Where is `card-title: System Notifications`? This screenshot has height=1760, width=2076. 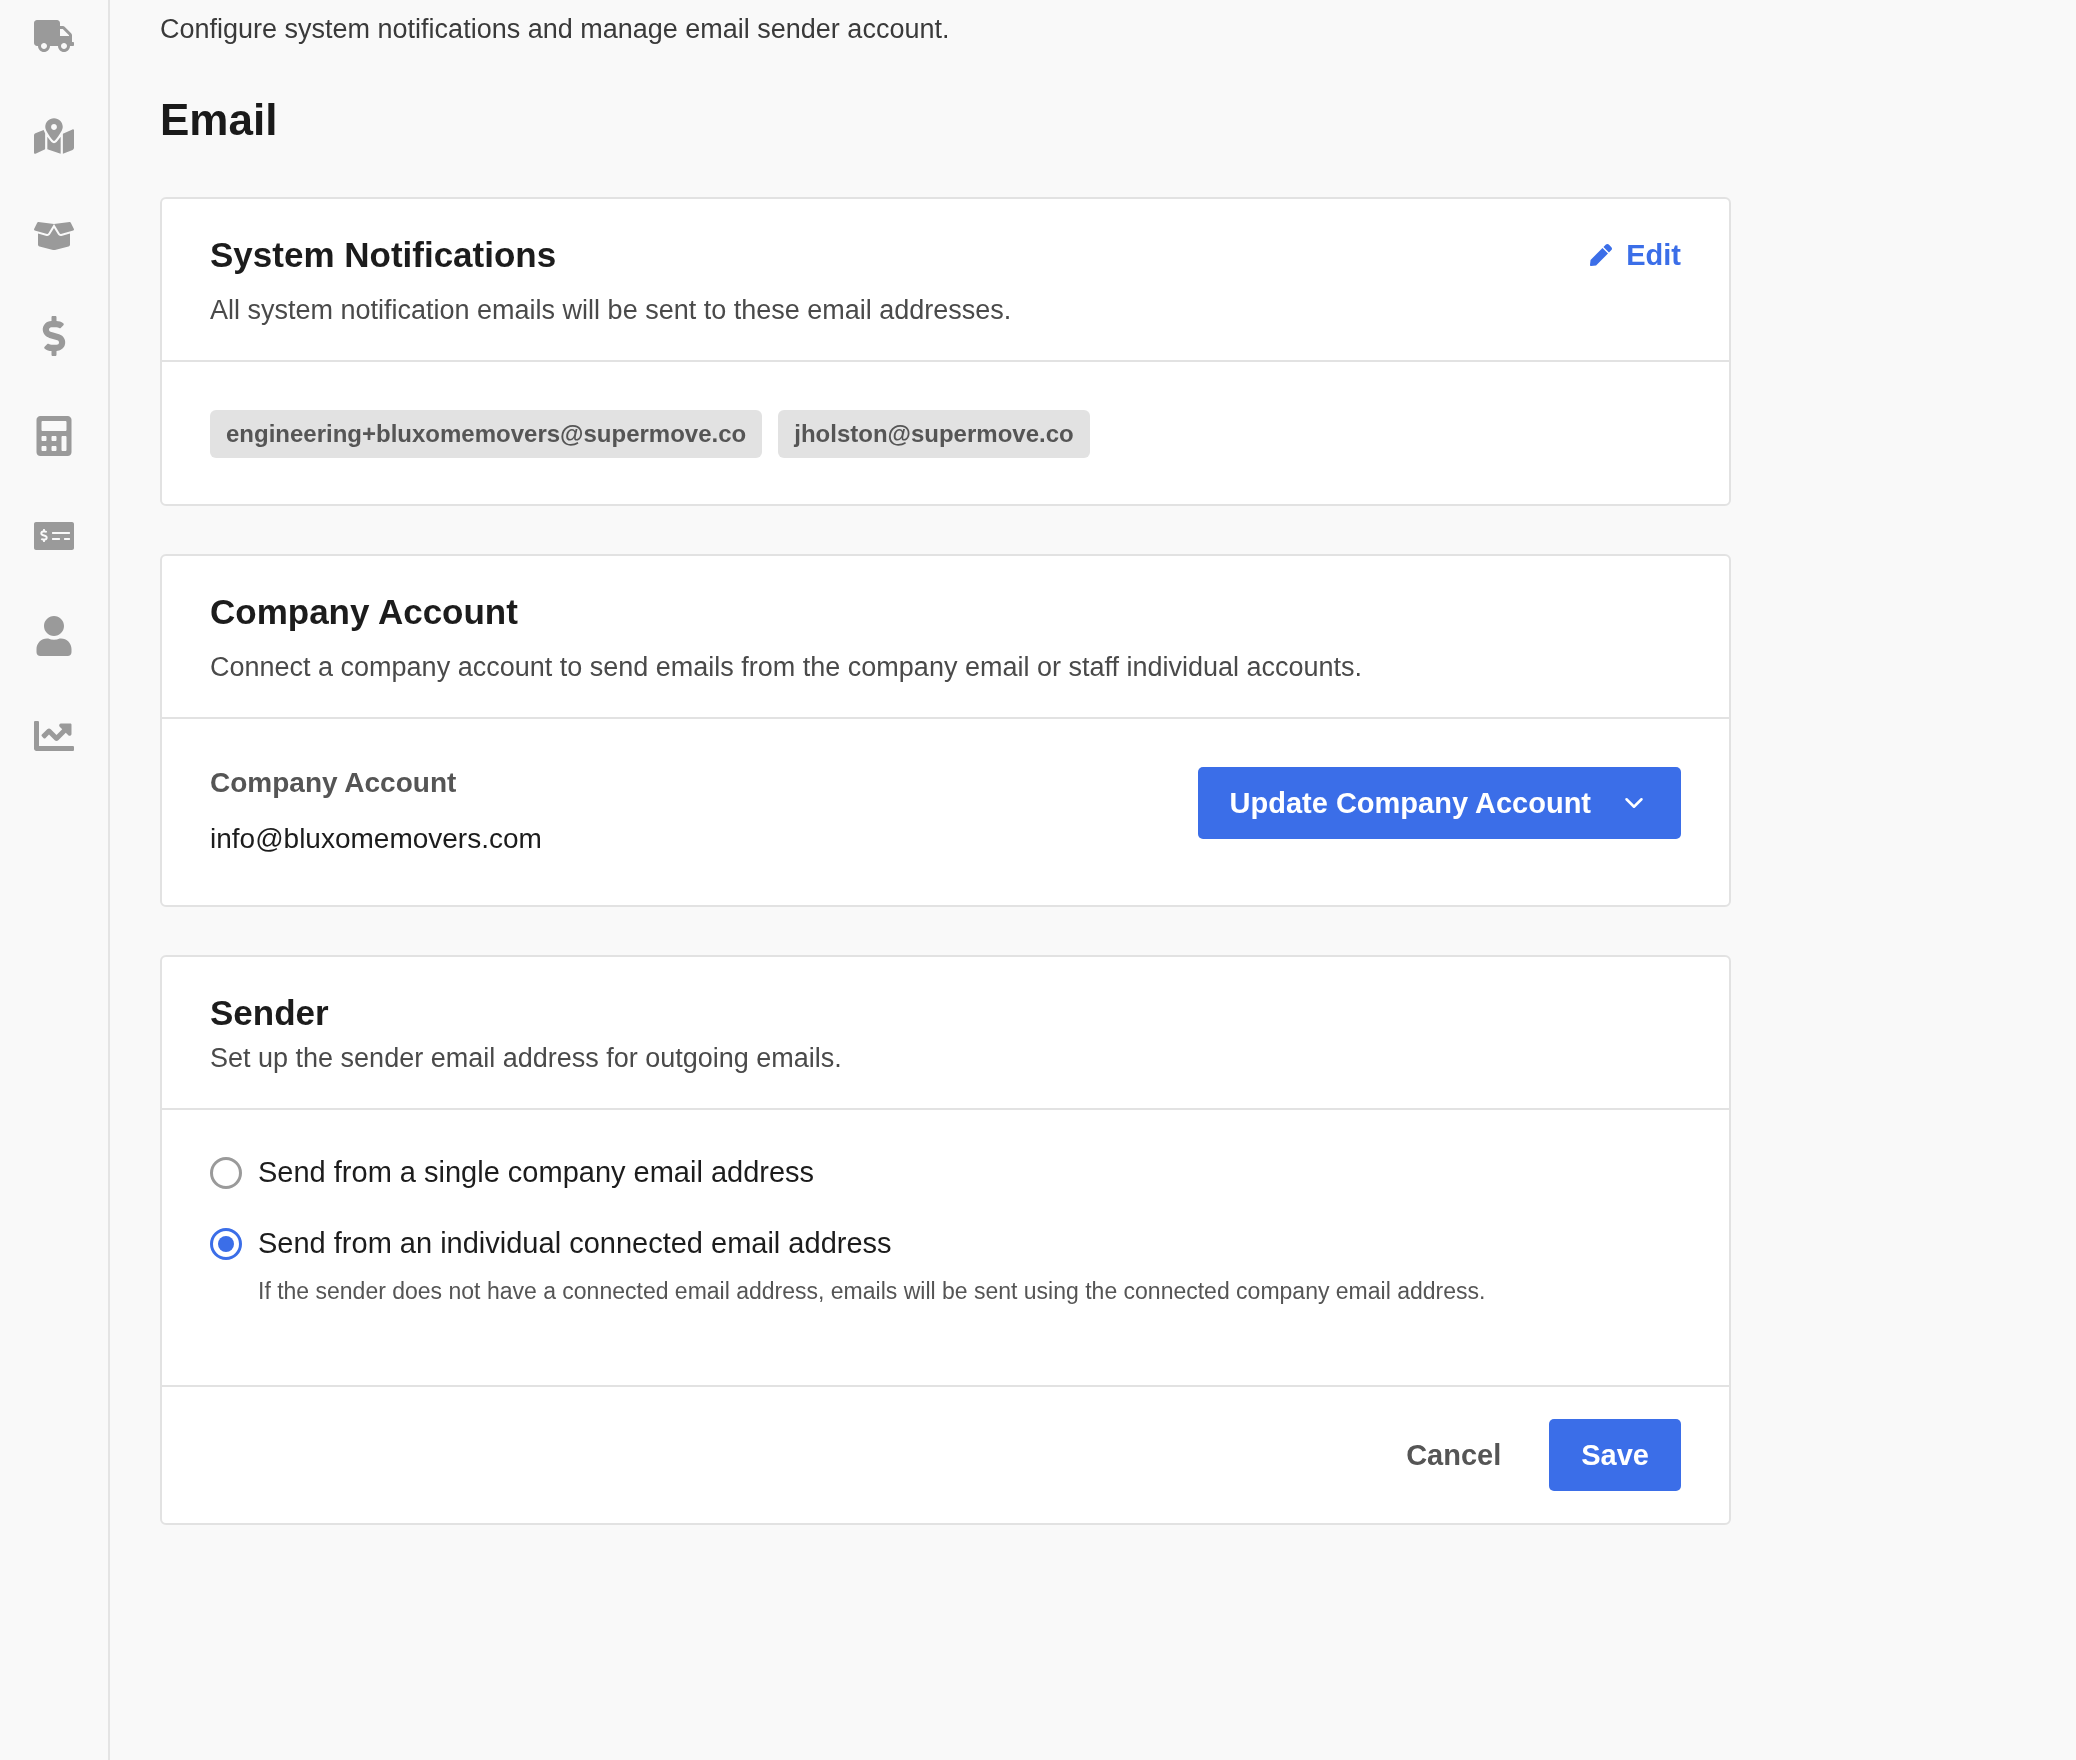
card-title: System Notifications is located at coordinates (383, 255).